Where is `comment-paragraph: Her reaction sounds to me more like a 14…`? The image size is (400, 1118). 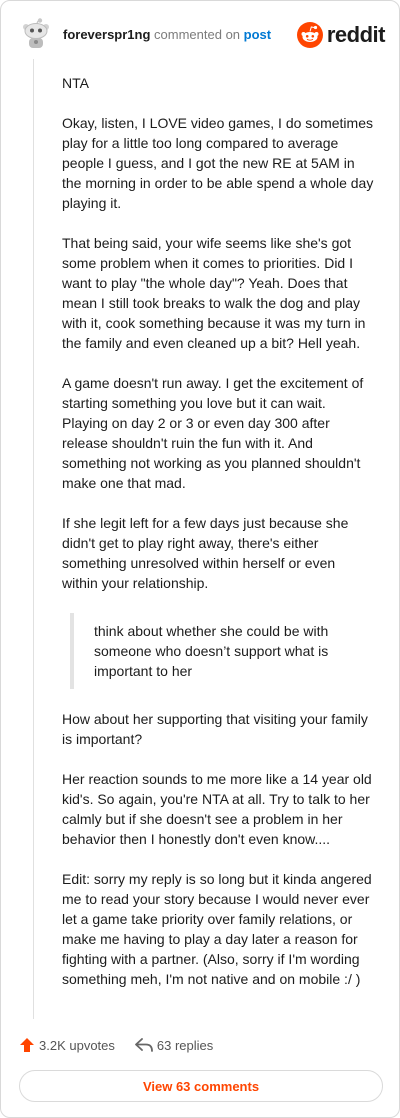
comment-paragraph: Her reaction sounds to me more like a 14… is located at coordinates (217, 809).